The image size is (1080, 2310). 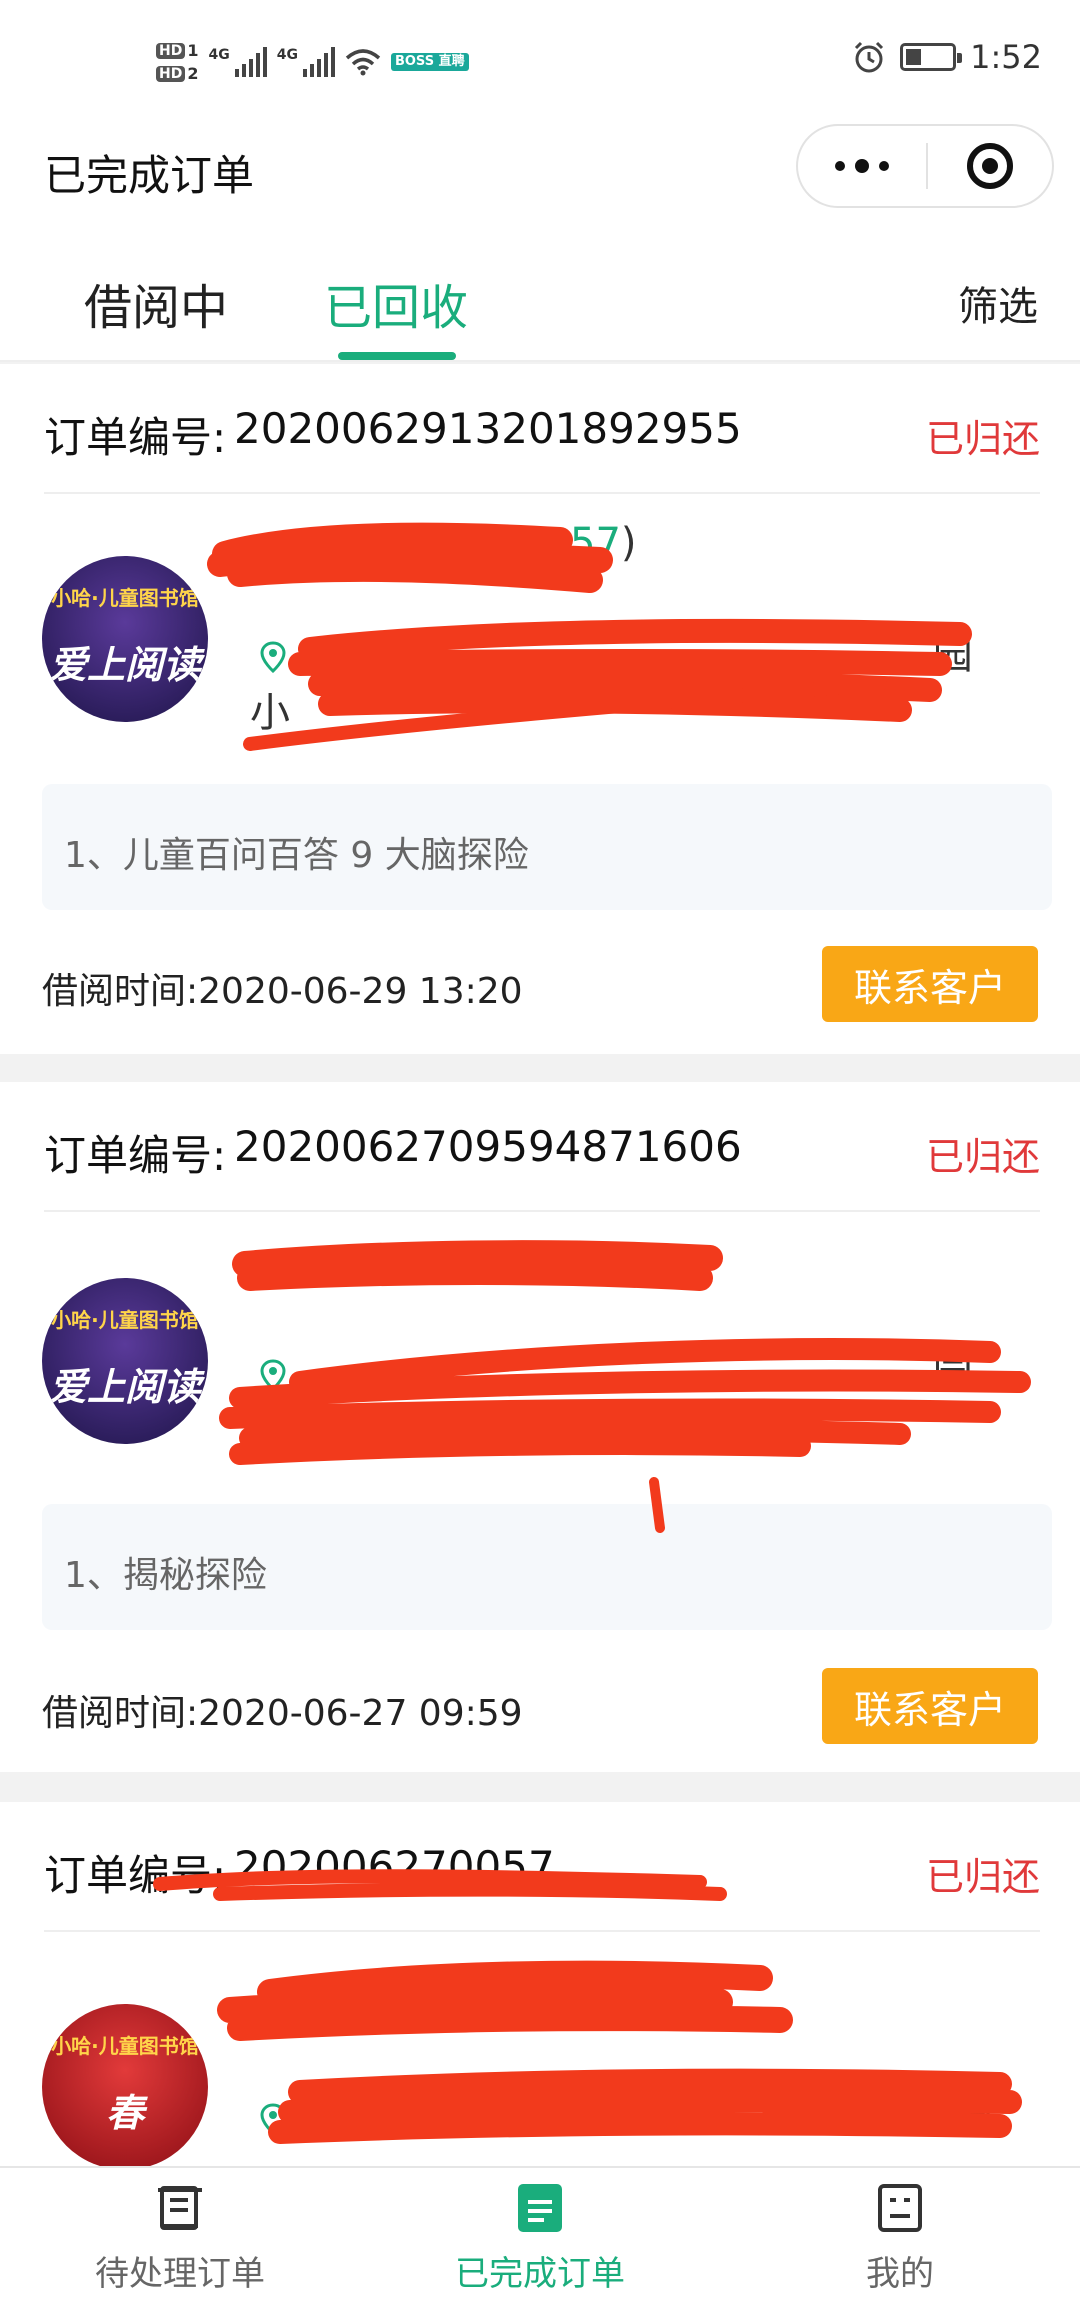 What do you see at coordinates (282, 1713) in the screenshot?
I see `borrow-time: 借阅时间:2020-06-27 09:59` at bounding box center [282, 1713].